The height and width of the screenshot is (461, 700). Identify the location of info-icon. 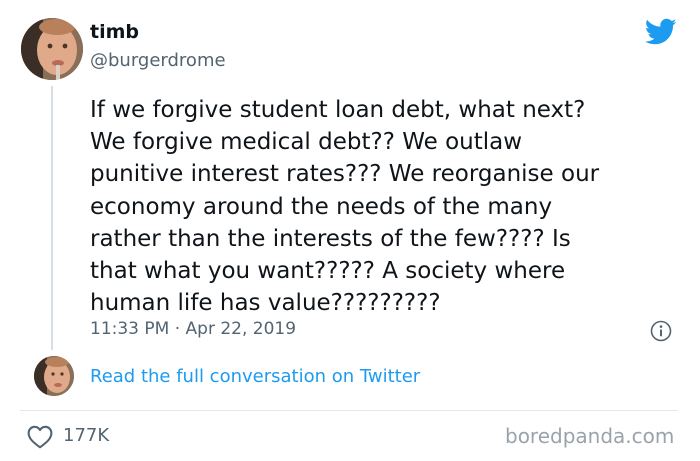
(661, 331).